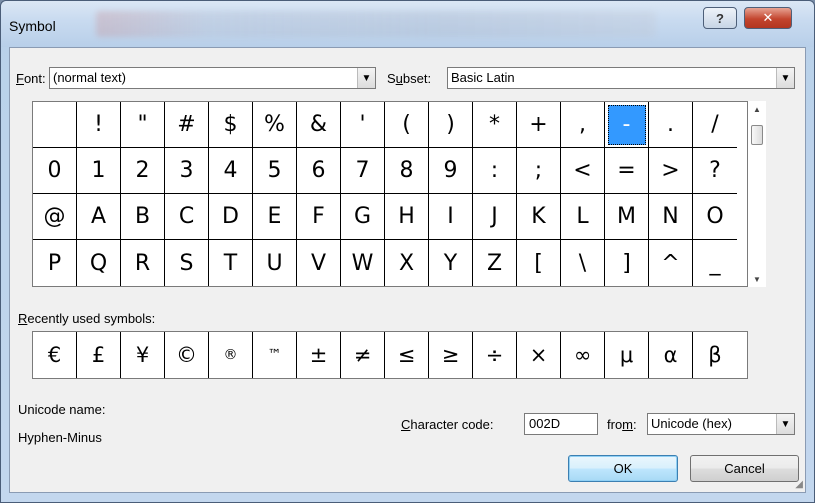 Image resolution: width=815 pixels, height=503 pixels. I want to click on character-code-input: 002D, so click(561, 424).